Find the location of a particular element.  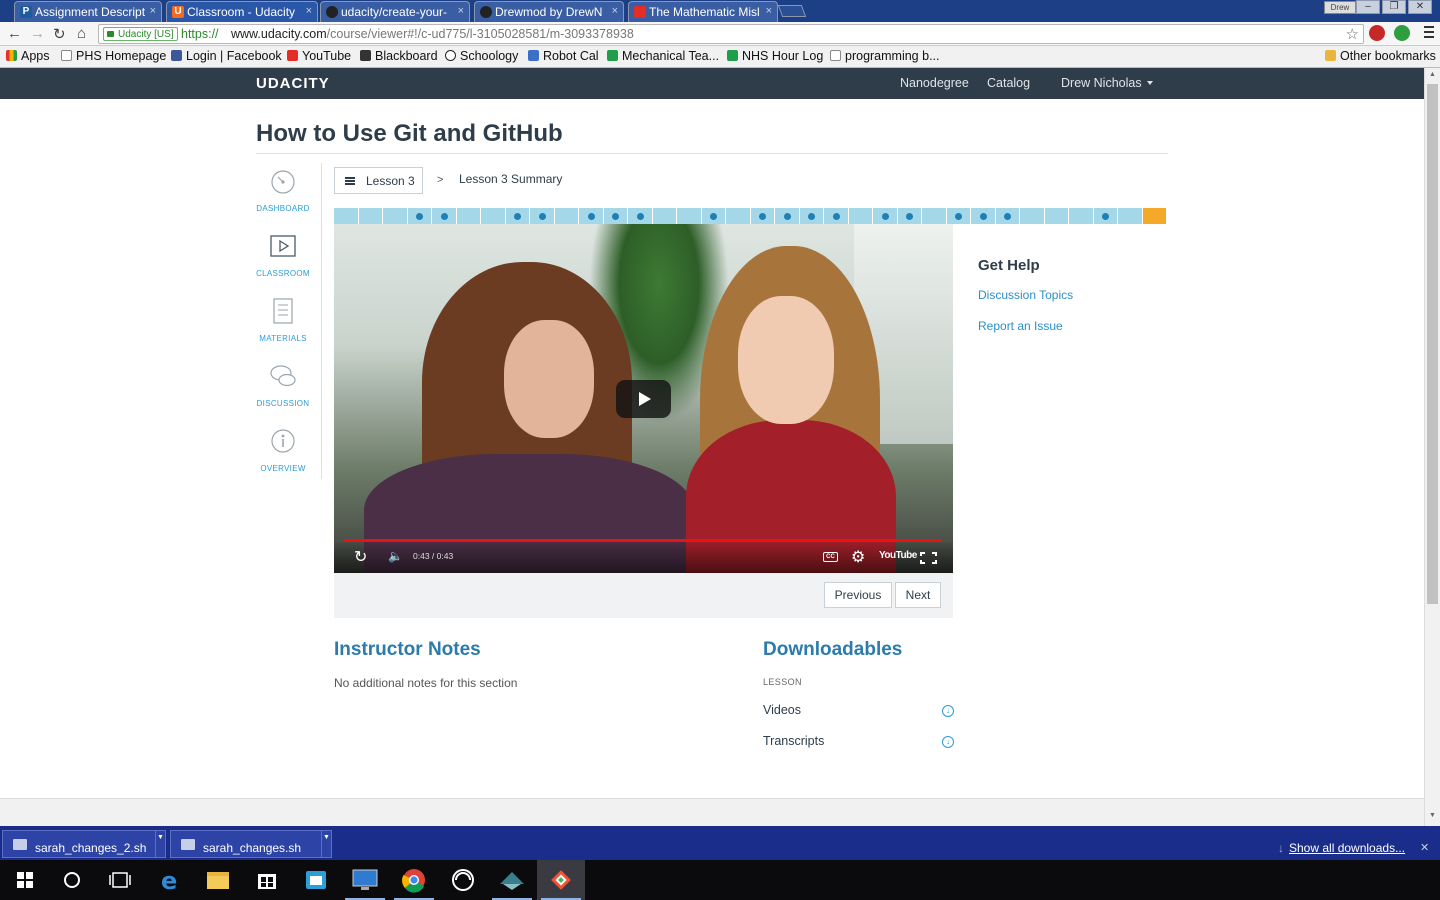

replay-icon: ↻ is located at coordinates (360, 557).